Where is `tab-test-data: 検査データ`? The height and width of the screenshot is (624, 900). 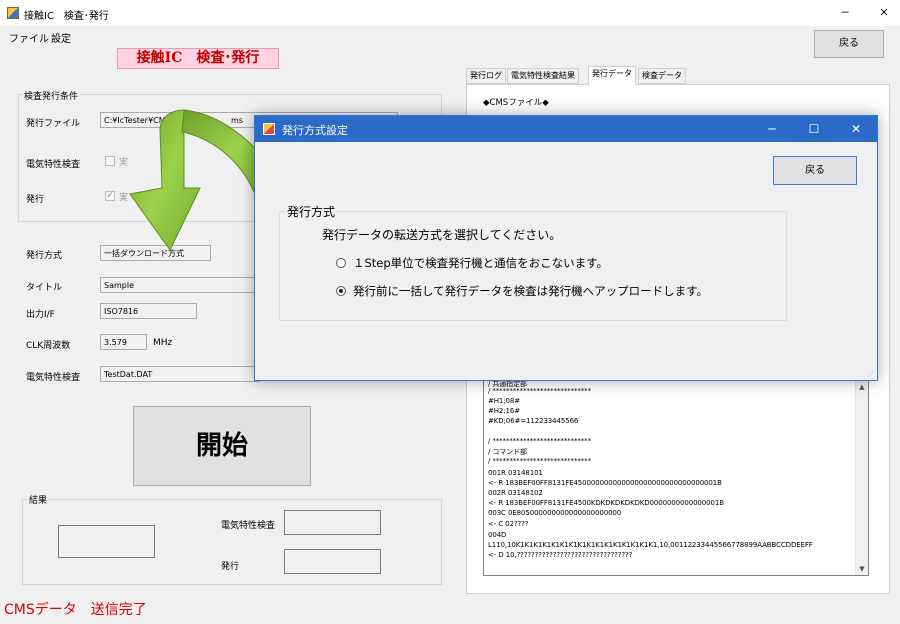 tab-test-data: 検査データ is located at coordinates (662, 76).